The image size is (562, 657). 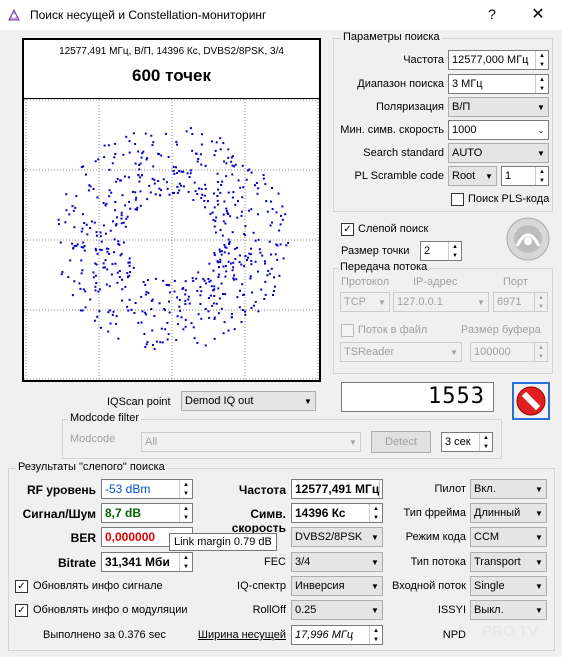 I want to click on issyi-label: ISSYI, so click(x=451, y=610).